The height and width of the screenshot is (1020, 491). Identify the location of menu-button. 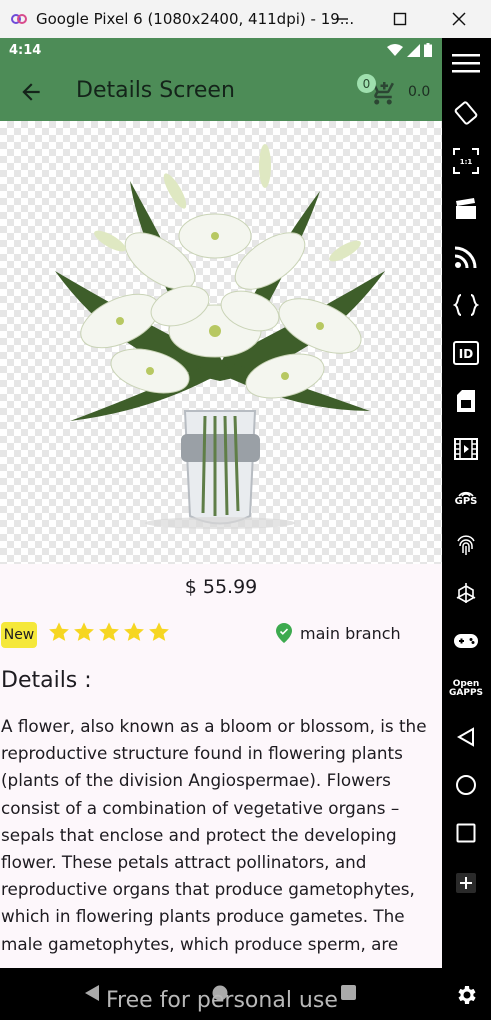
(466, 63).